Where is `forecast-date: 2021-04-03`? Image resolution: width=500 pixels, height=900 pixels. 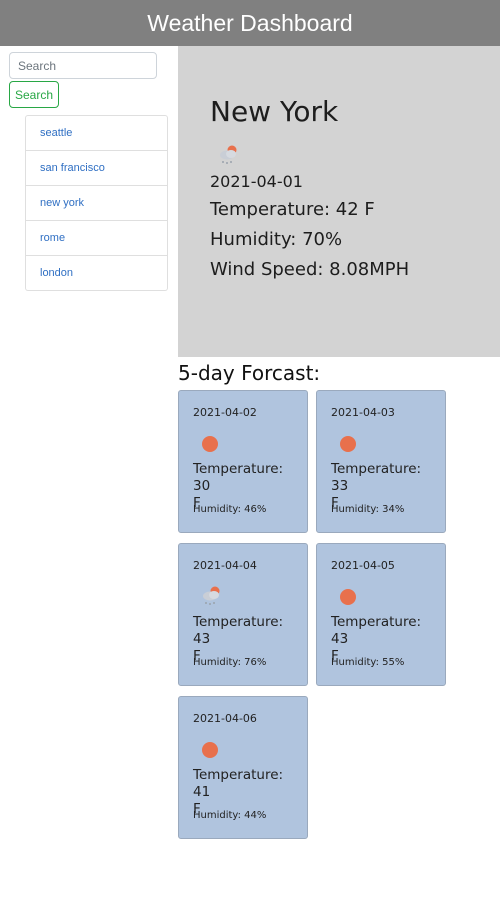 forecast-date: 2021-04-03 is located at coordinates (363, 412).